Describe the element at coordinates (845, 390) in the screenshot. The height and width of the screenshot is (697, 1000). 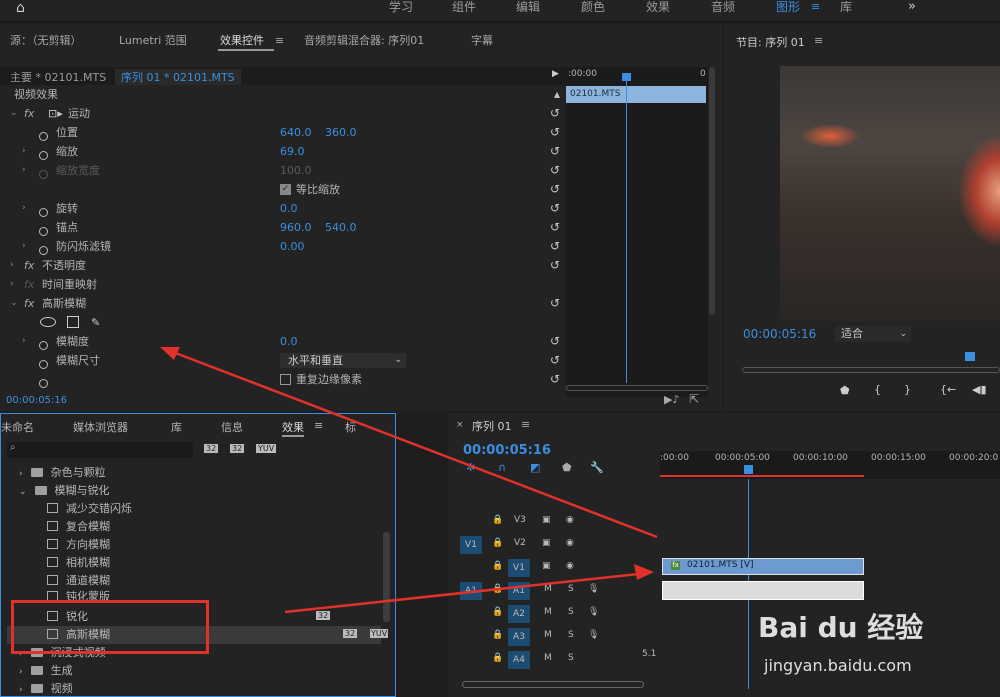
I see `add-marker-icon: ⬟` at that location.